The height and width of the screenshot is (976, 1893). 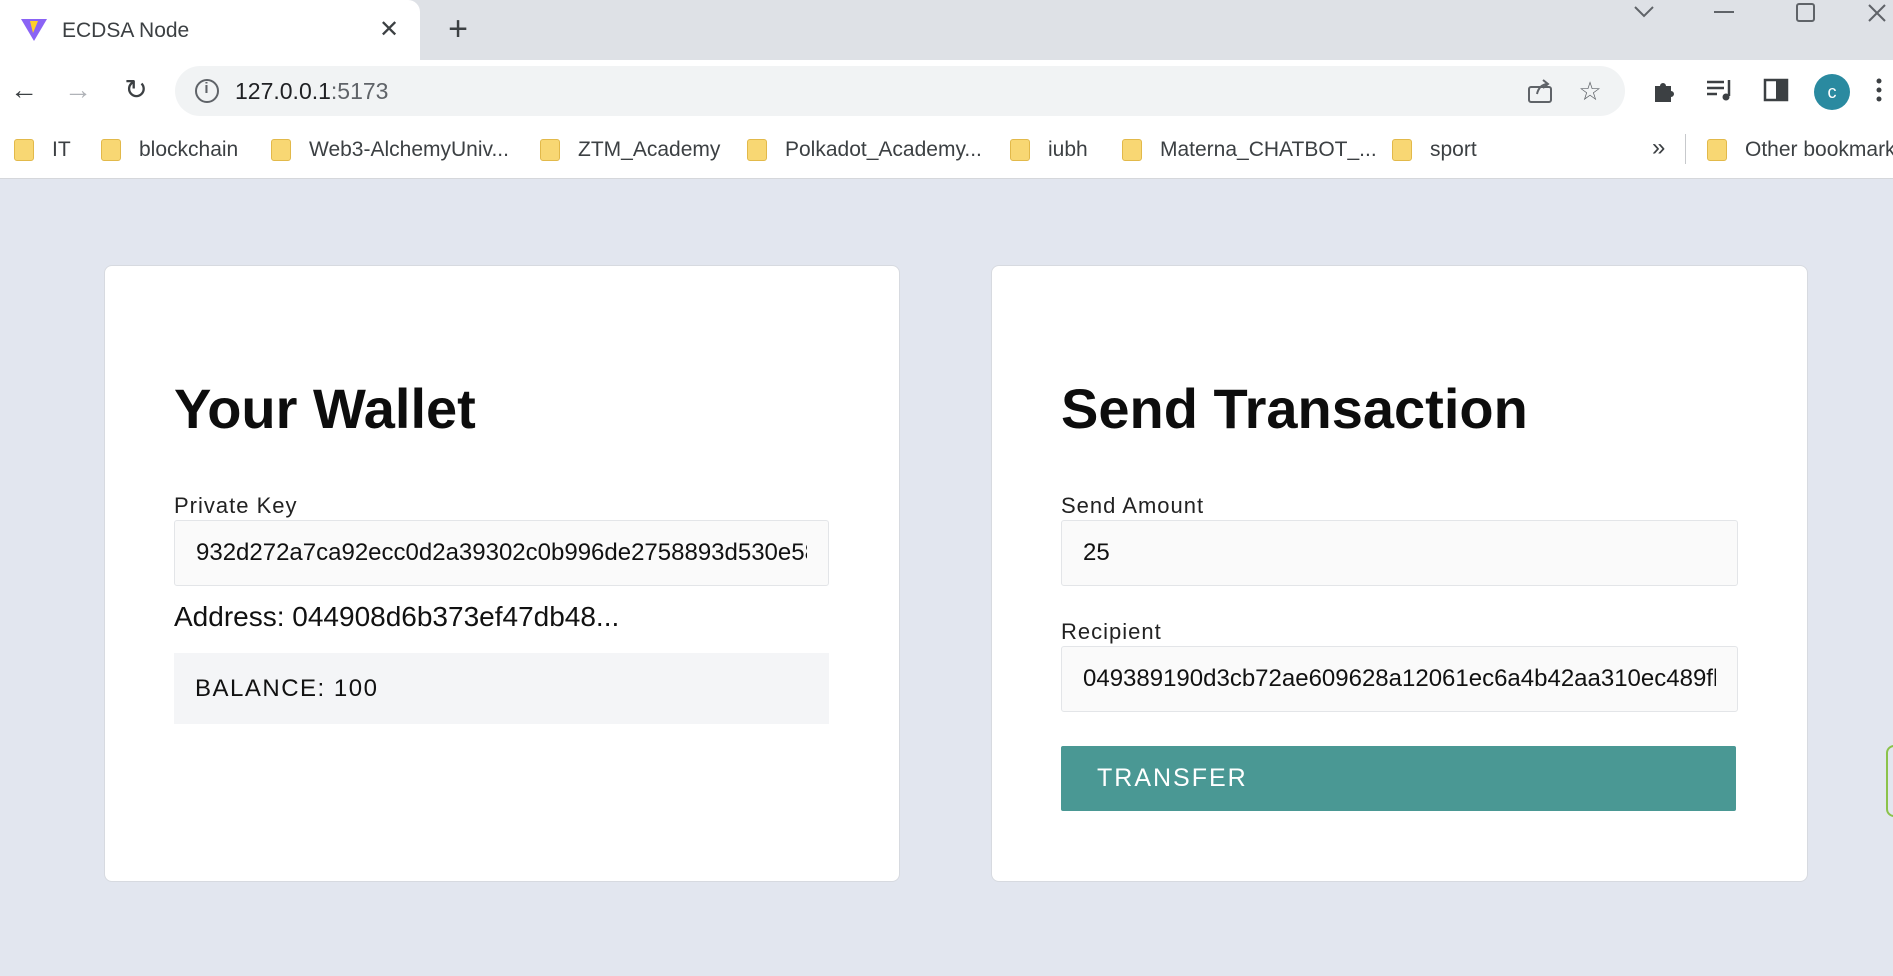 What do you see at coordinates (24, 90) in the screenshot?
I see `back-arrow-icon: ←` at bounding box center [24, 90].